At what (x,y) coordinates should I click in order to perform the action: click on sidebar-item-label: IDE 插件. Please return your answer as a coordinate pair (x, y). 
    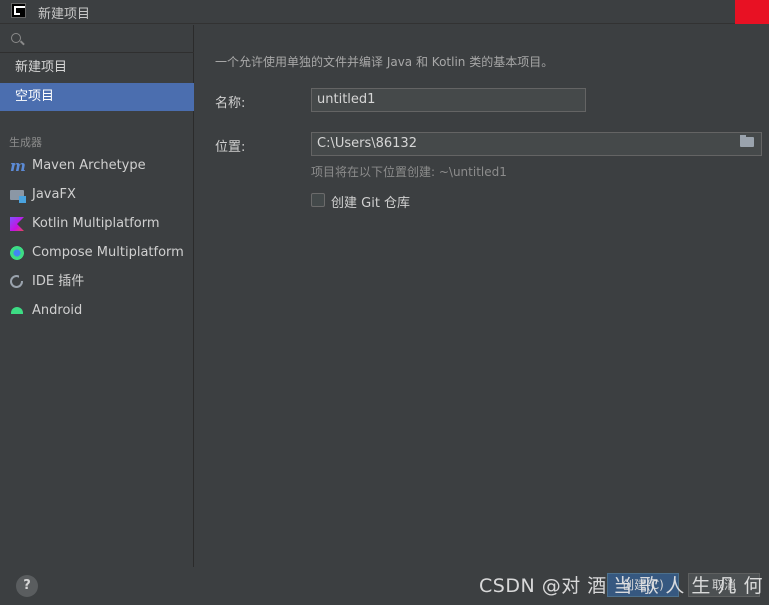
    Looking at the image, I should click on (58, 281).